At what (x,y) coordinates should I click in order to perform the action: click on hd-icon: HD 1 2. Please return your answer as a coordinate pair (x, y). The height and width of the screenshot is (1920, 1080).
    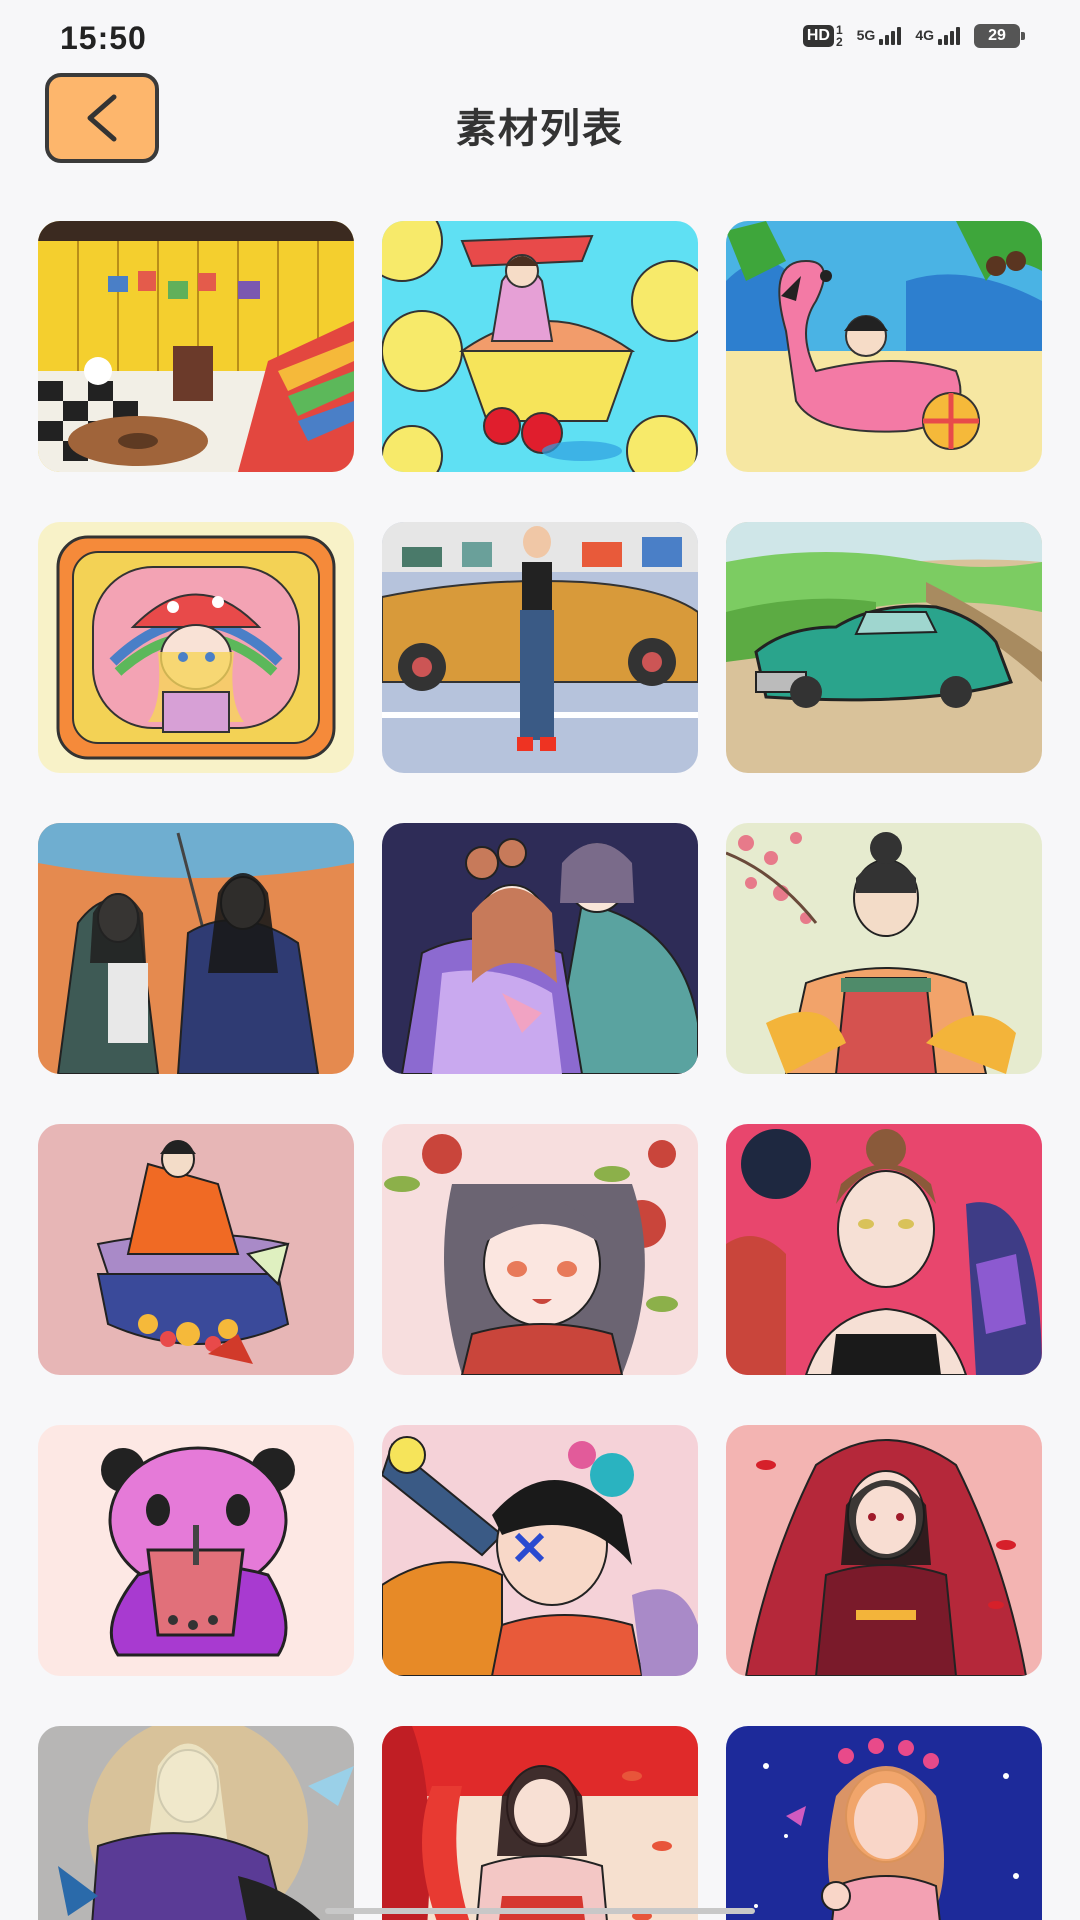
    Looking at the image, I should click on (822, 36).